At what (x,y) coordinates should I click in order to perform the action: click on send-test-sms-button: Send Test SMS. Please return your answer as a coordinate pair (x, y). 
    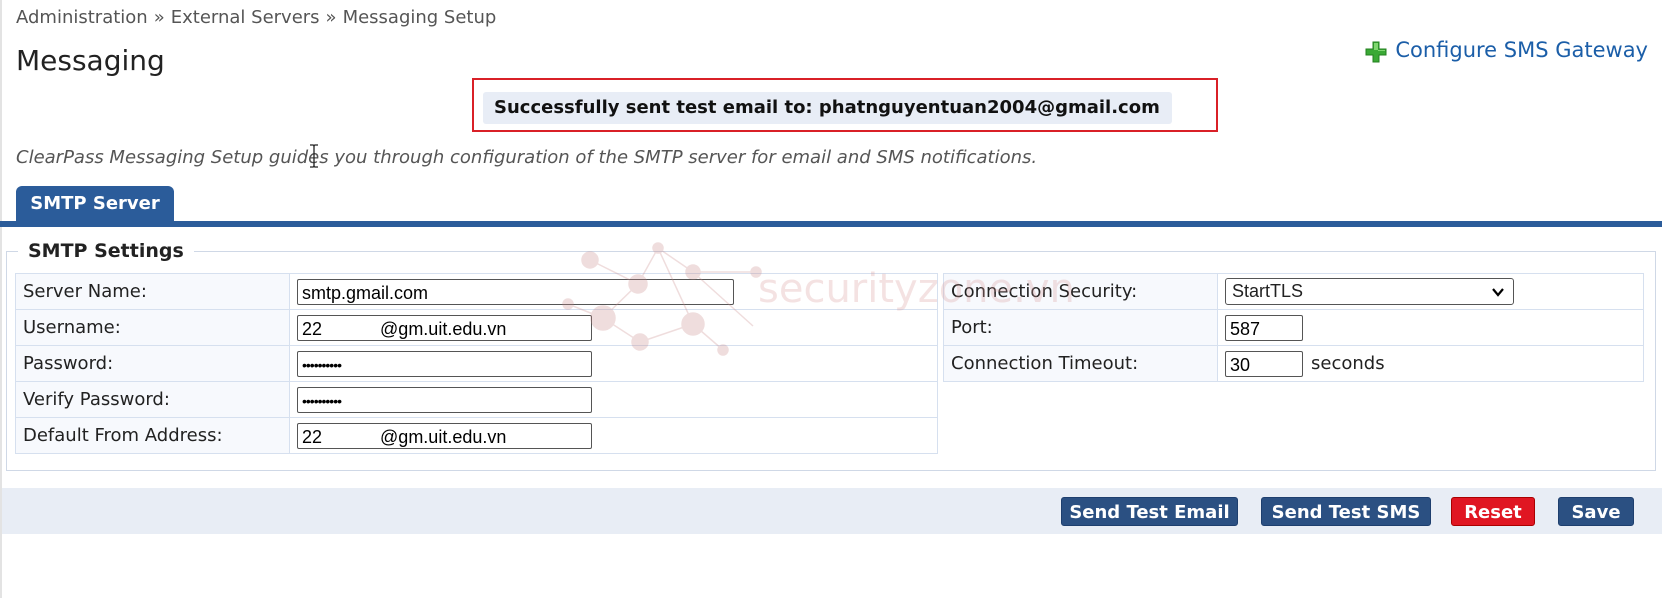
    Looking at the image, I should click on (1346, 511).